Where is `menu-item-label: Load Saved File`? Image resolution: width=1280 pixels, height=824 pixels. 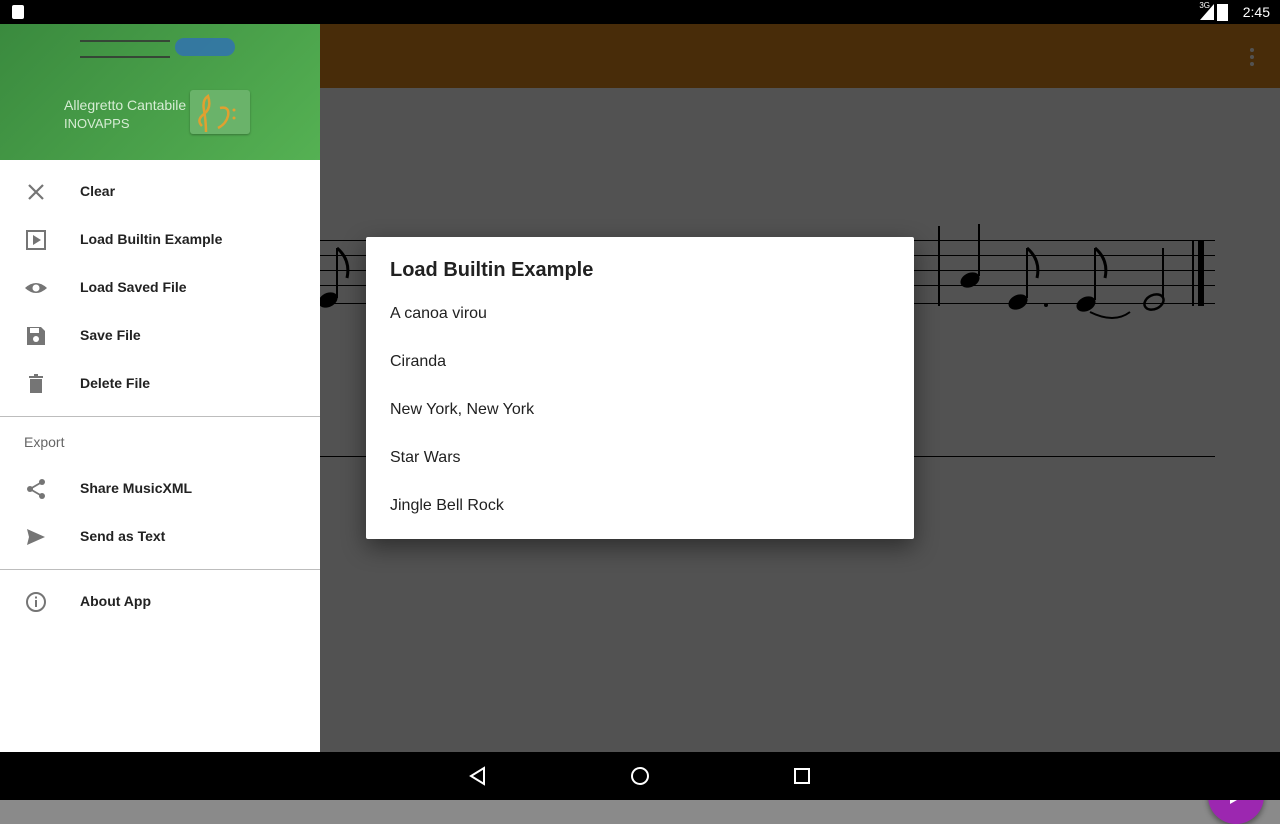 menu-item-label: Load Saved File is located at coordinates (133, 287).